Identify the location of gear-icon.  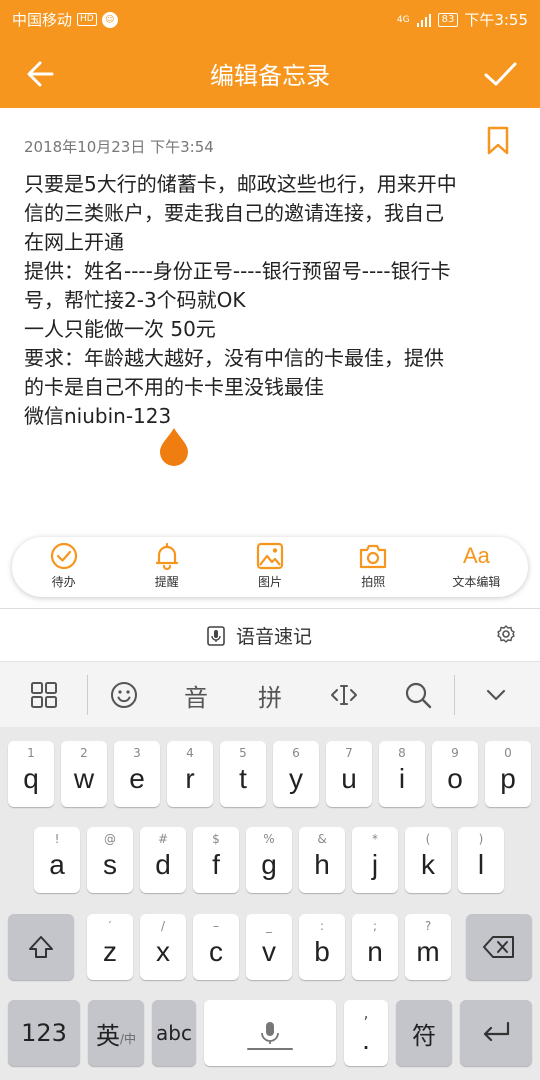
(506, 634).